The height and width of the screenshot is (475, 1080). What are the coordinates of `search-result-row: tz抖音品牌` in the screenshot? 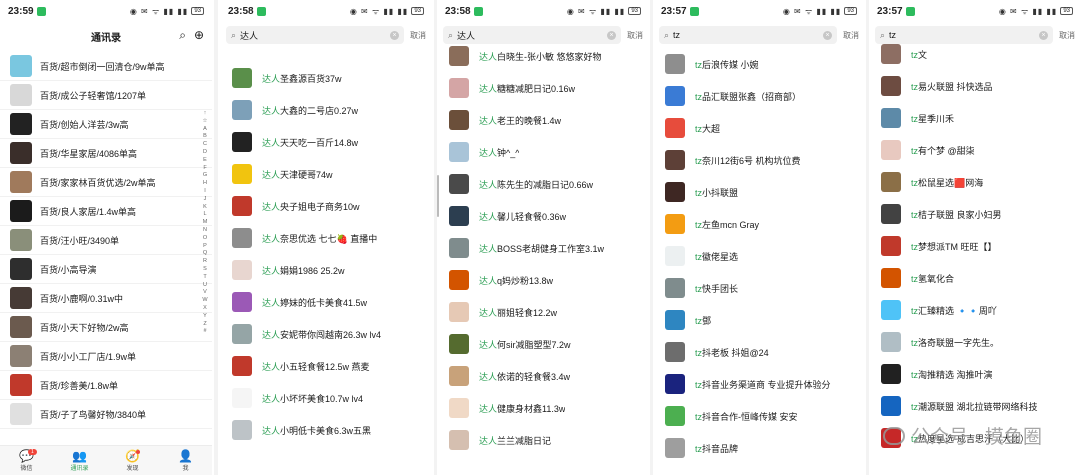 It's located at (759, 448).